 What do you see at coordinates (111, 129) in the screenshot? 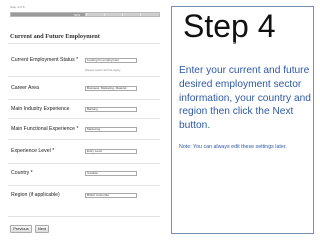
I see `functional-experience-select: Marketing` at bounding box center [111, 129].